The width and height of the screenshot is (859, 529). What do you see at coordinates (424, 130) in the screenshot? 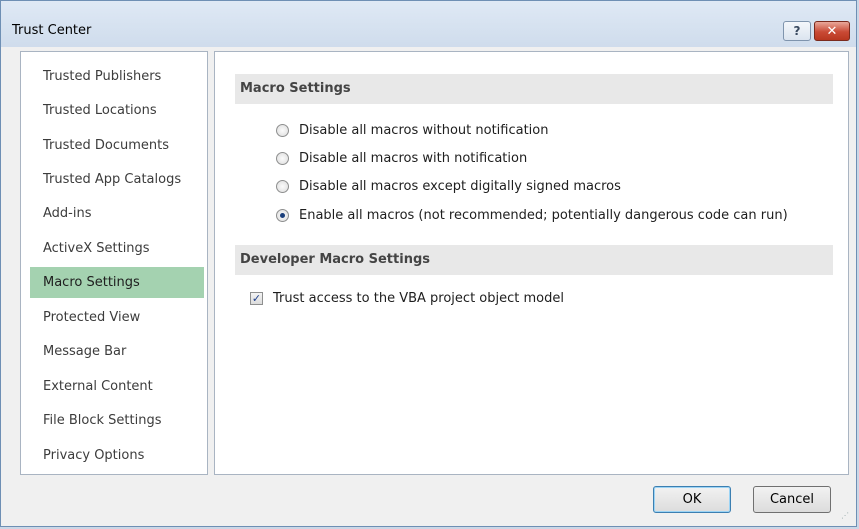
I see `radio-label: Disable all macros without notification` at bounding box center [424, 130].